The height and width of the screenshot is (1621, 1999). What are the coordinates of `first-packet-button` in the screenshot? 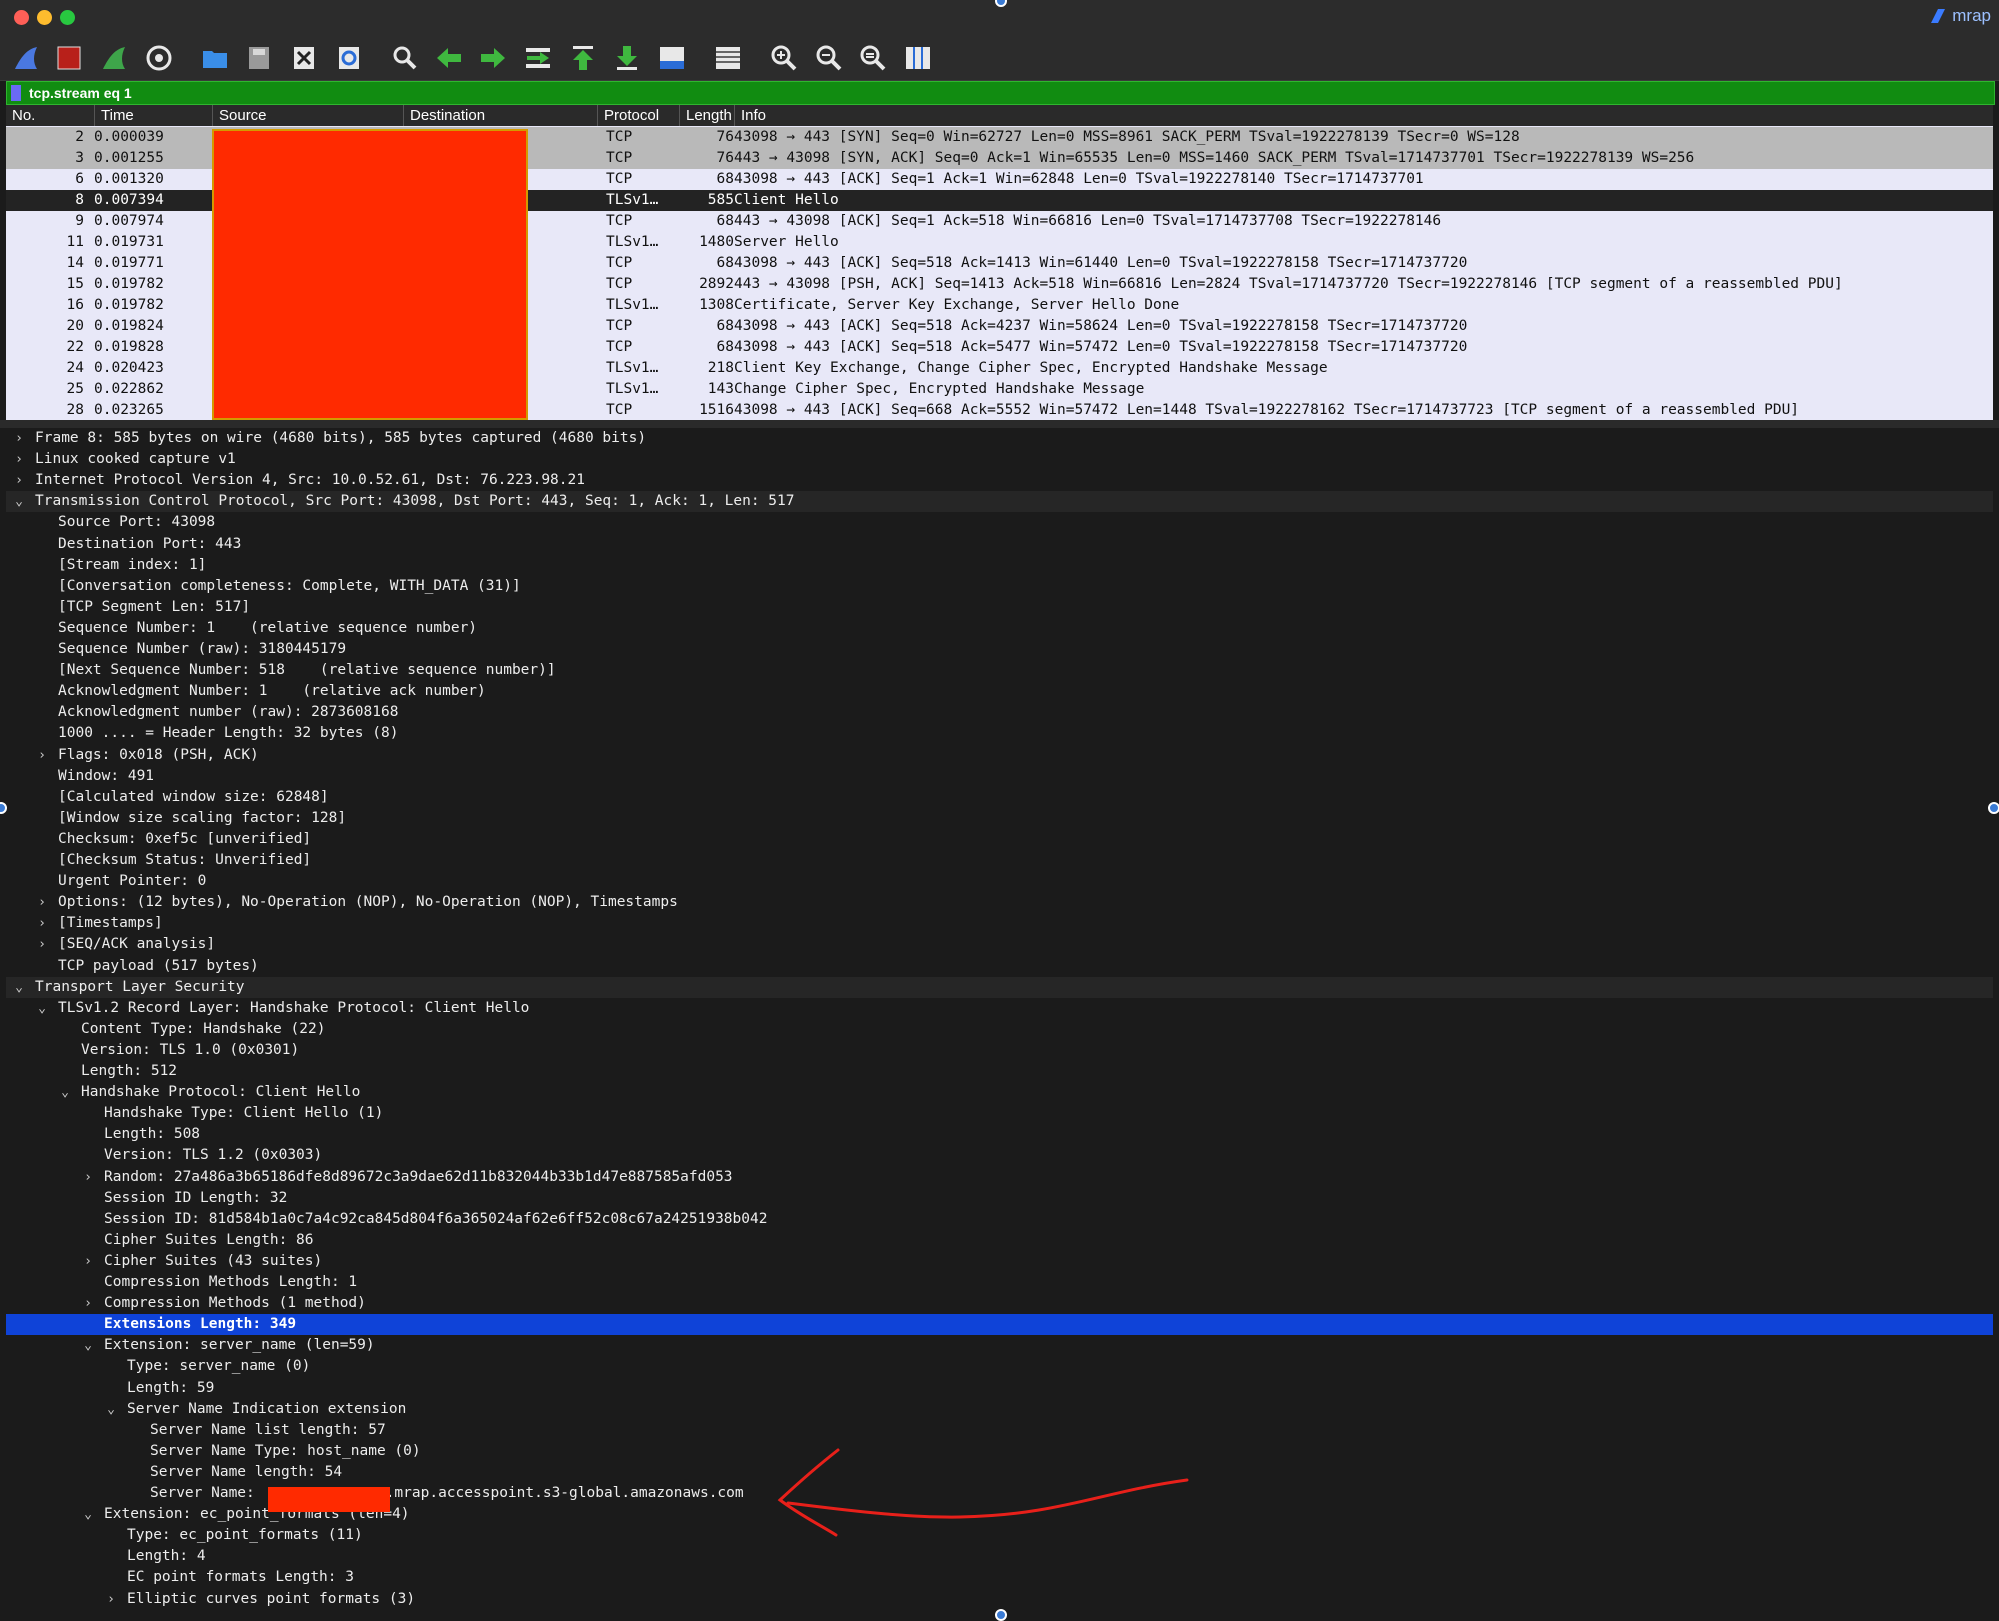 It's located at (583, 58).